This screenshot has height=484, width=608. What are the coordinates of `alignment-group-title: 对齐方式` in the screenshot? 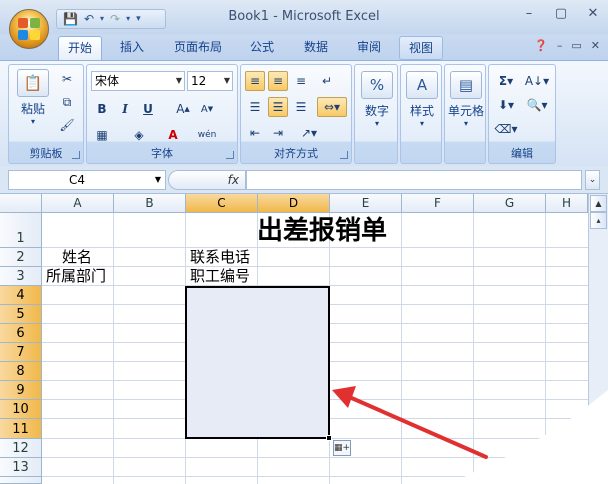 It's located at (296, 153).